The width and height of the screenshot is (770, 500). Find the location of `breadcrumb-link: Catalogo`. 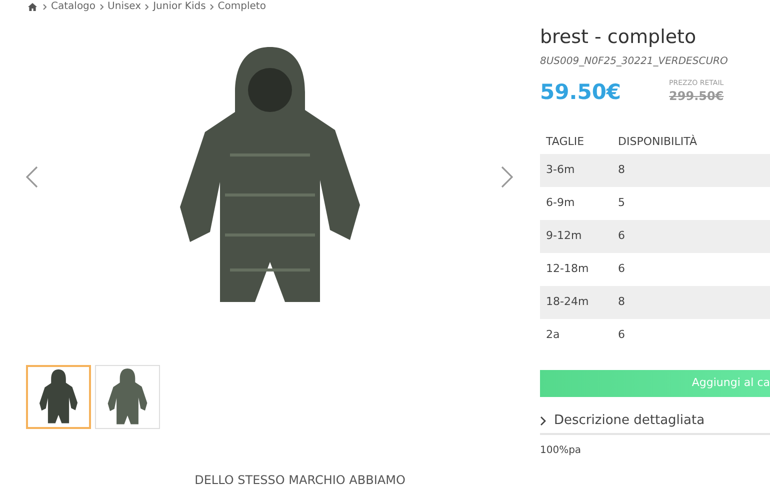

breadcrumb-link: Catalogo is located at coordinates (73, 6).